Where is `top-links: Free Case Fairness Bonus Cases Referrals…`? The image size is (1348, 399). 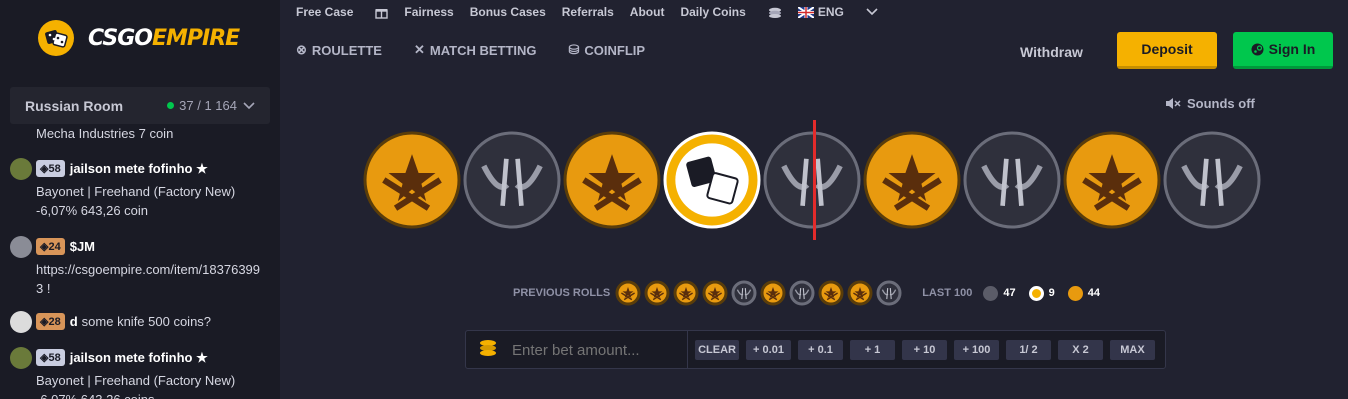
top-links: Free Case Fairness Bonus Cases Referrals… is located at coordinates (814, 12).